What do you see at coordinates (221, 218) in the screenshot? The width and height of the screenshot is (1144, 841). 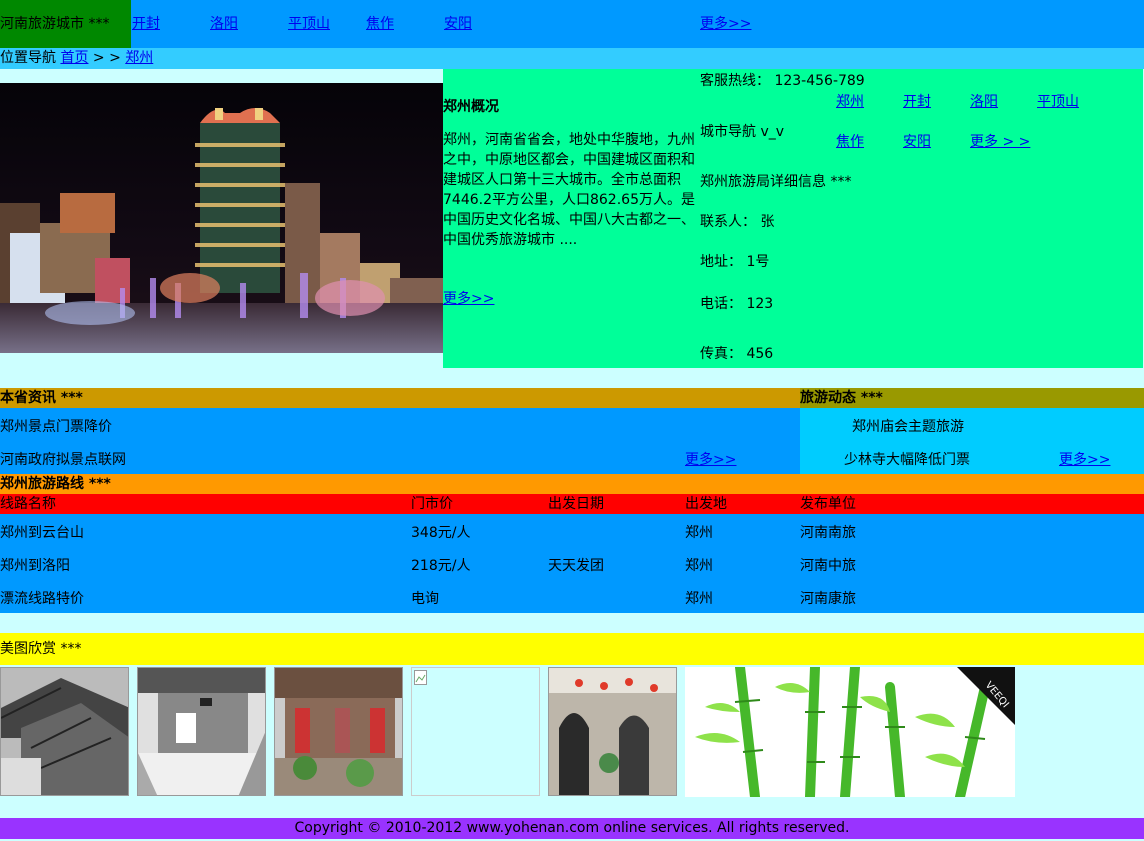 I see `hero-image-zhengzhou-tower` at bounding box center [221, 218].